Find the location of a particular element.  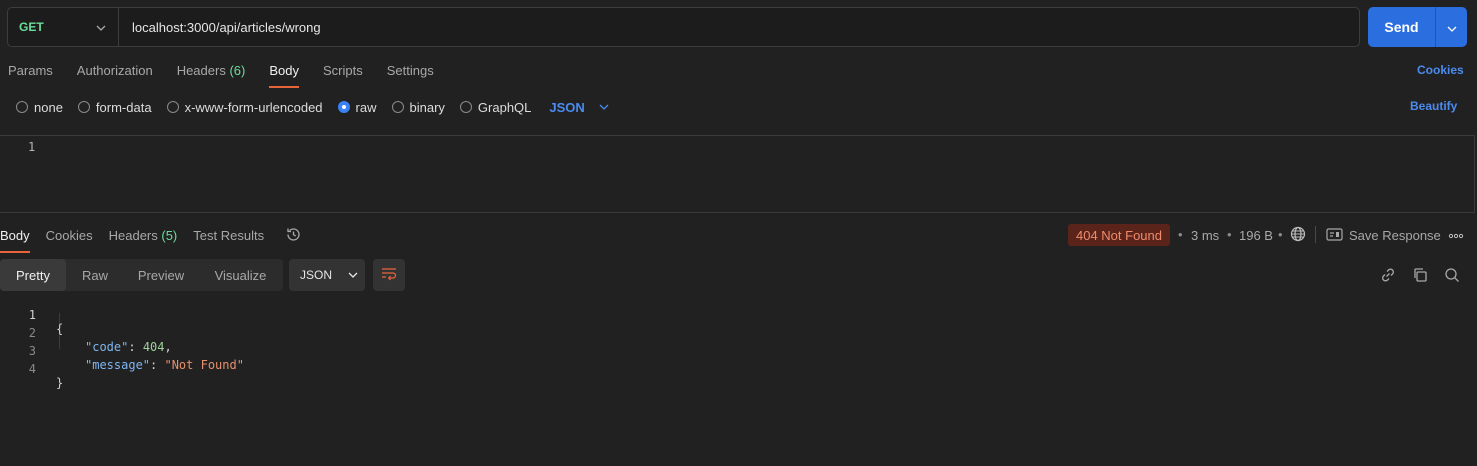

radio-raw: raw is located at coordinates (357, 107).